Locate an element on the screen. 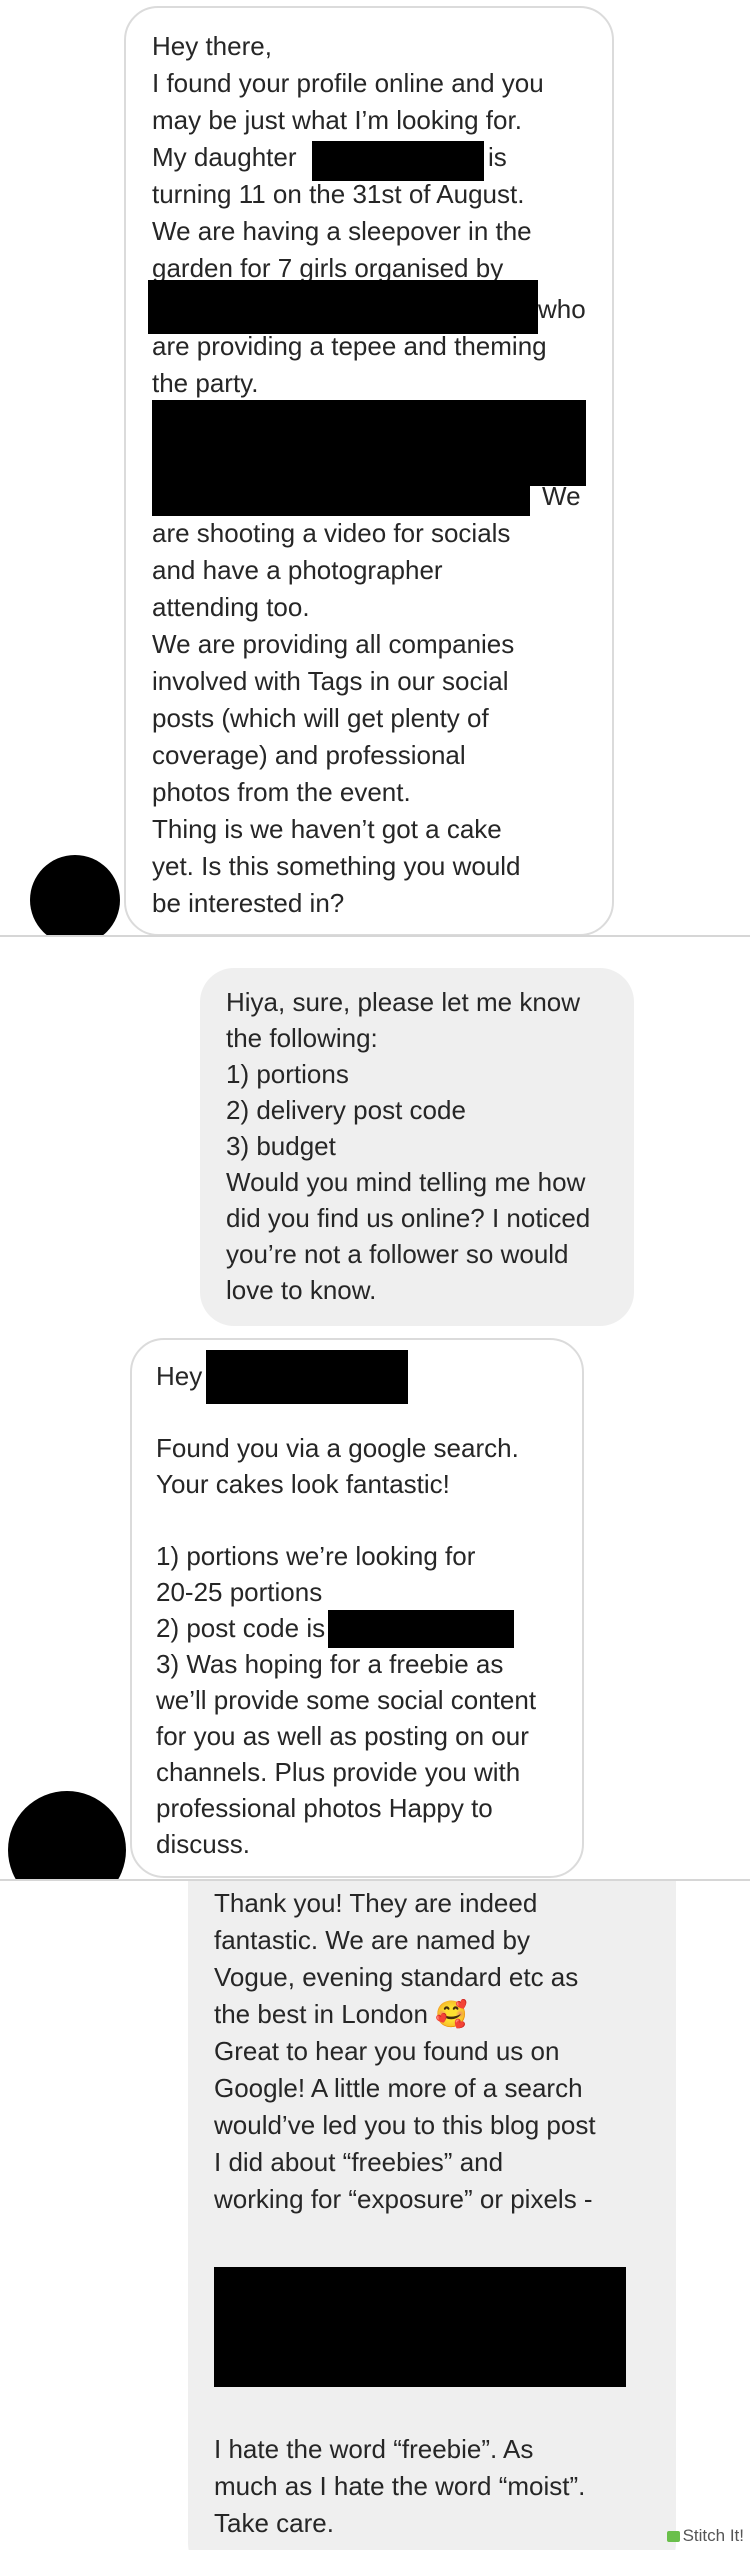  message-line: you’re not a follower so would is located at coordinates (397, 1254).